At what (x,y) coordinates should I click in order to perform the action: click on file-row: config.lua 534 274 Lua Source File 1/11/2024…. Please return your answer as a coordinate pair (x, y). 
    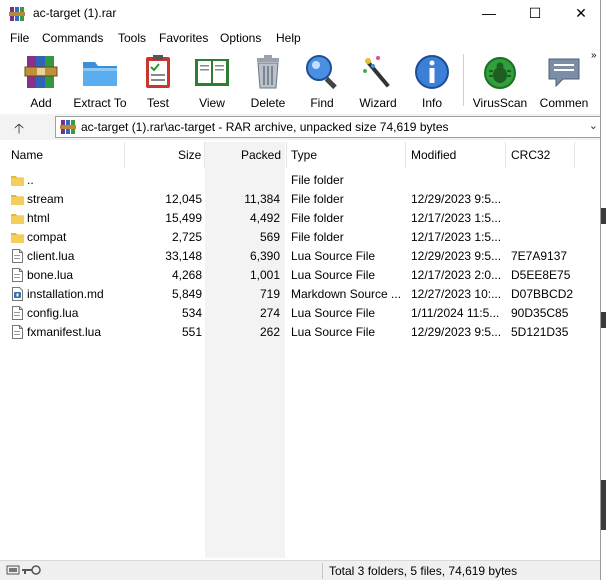
    Looking at the image, I should click on (300, 313).